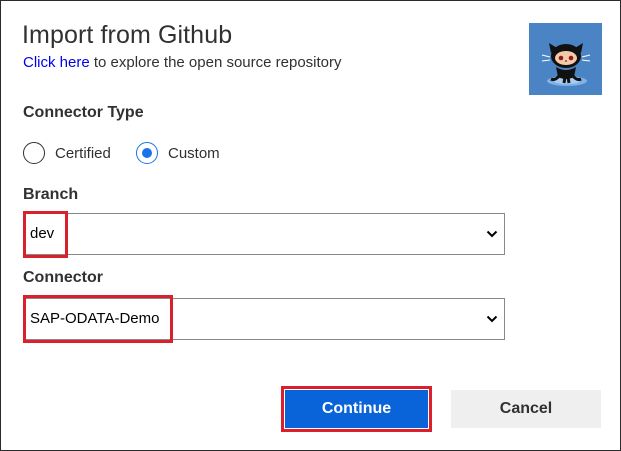 The height and width of the screenshot is (451, 621). What do you see at coordinates (51, 194) in the screenshot?
I see `branch-label: Branch` at bounding box center [51, 194].